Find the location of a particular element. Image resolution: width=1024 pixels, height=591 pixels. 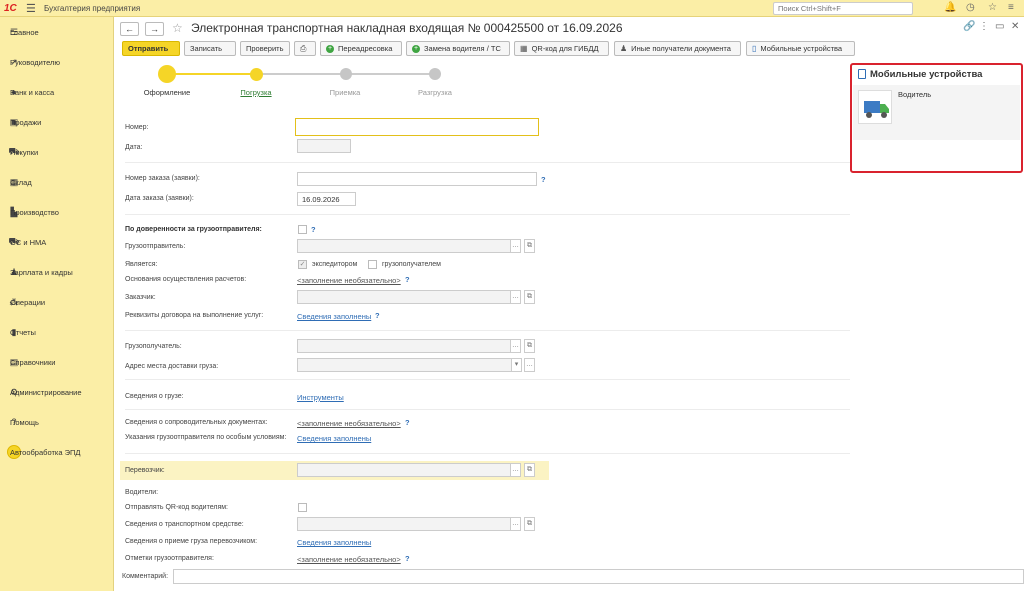

consignee-field is located at coordinates (404, 346).